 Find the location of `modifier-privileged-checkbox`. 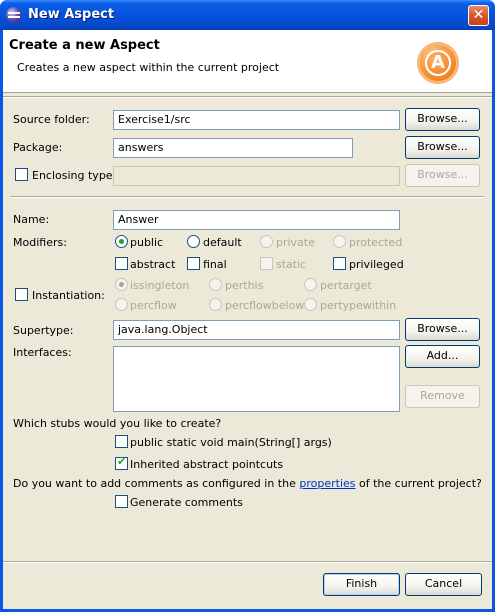

modifier-privileged-checkbox is located at coordinates (339, 263).